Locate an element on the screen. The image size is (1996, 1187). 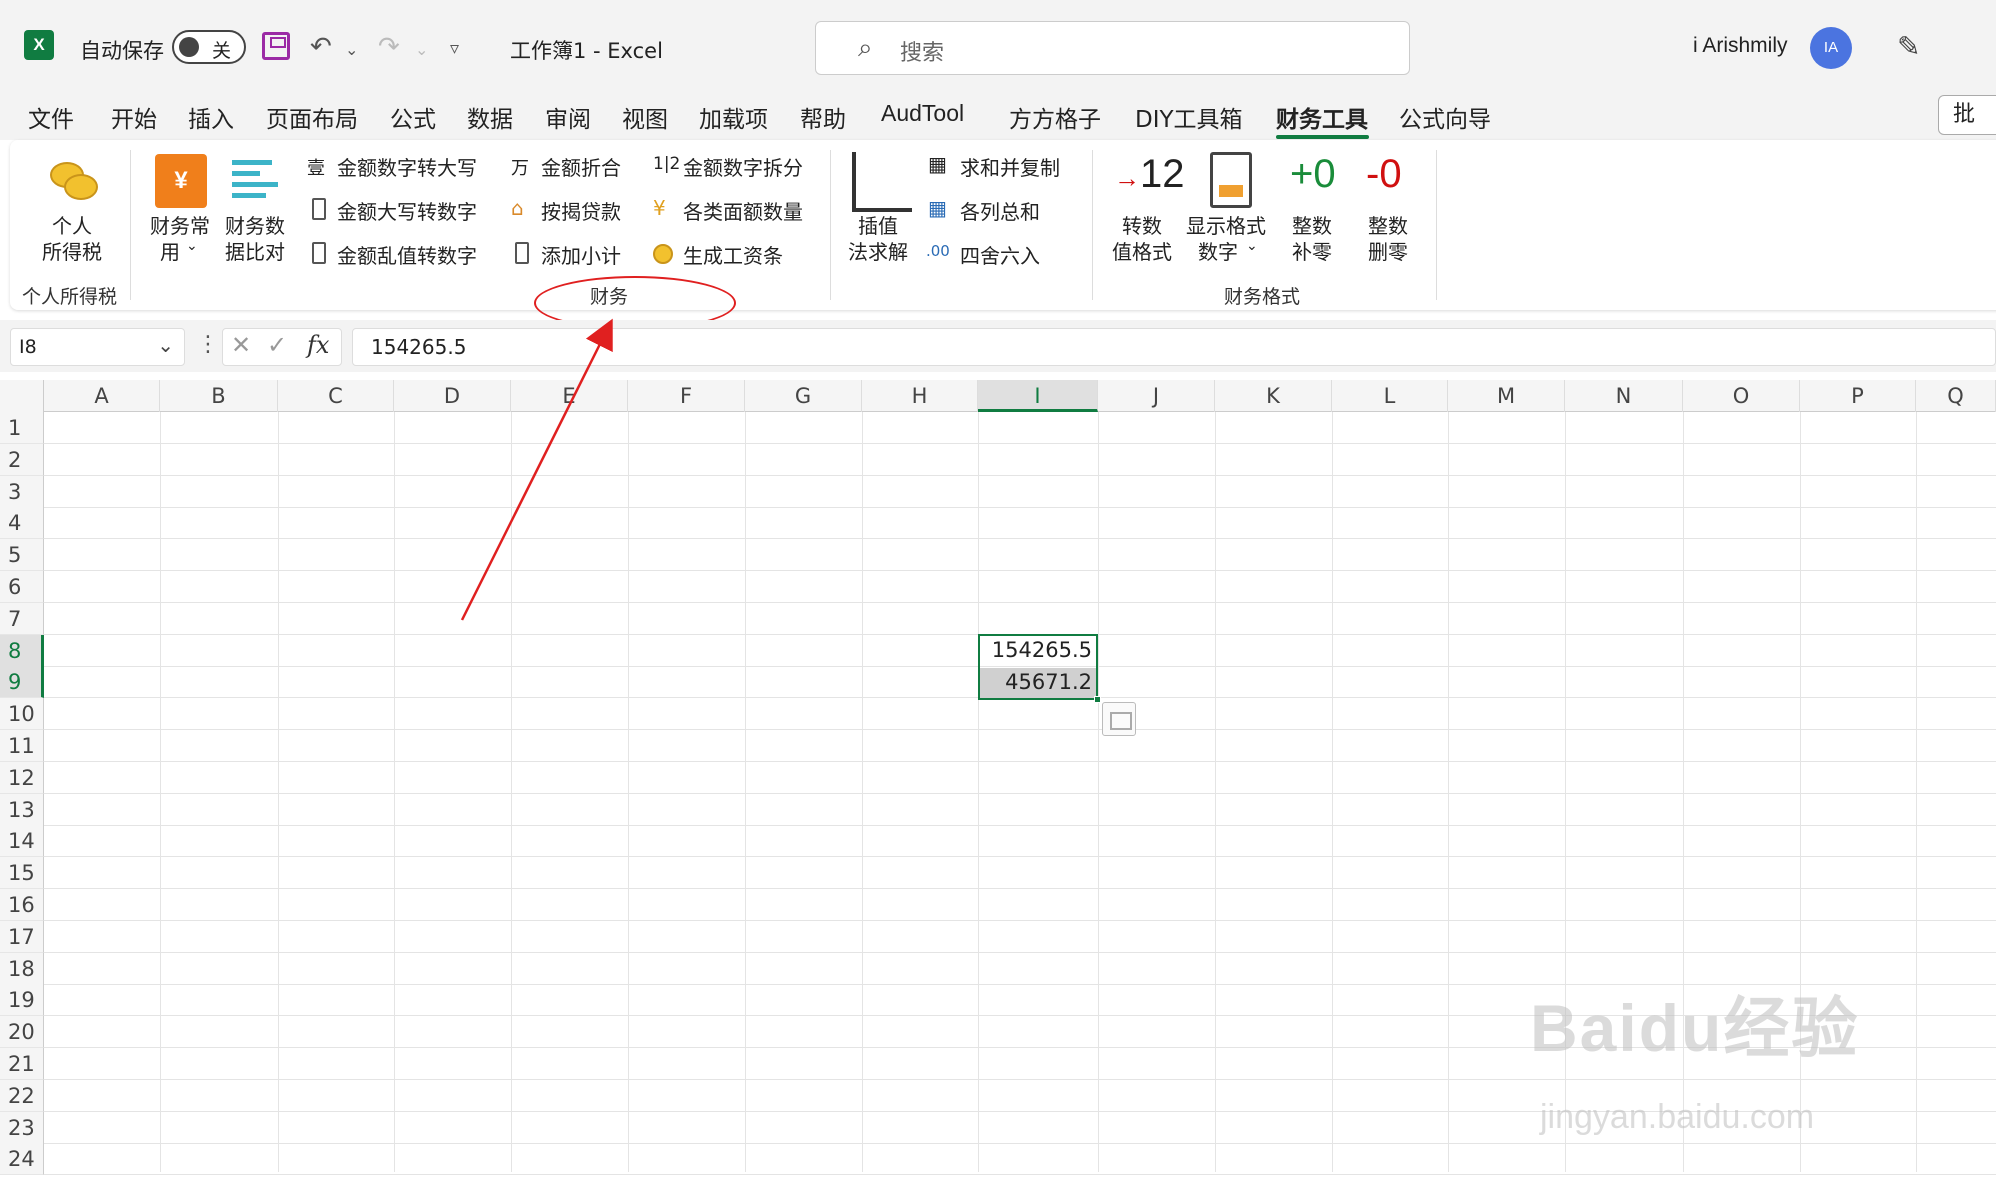
arrow-line is located at coordinates (536, 469).